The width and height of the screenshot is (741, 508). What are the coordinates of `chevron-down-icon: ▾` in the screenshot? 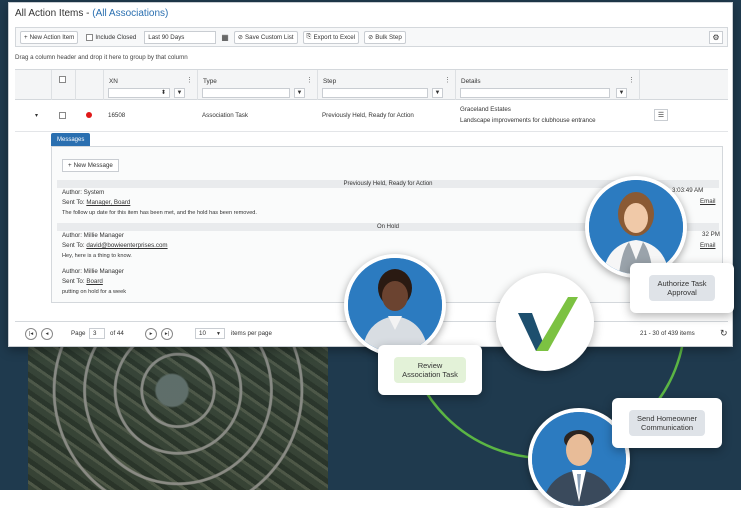 It's located at (36, 115).